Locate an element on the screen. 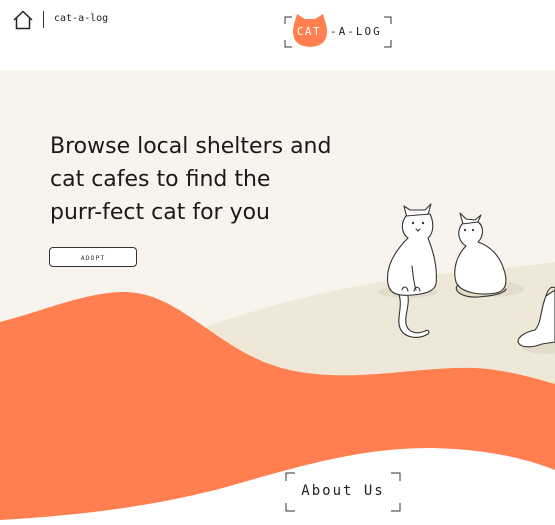 Image resolution: width=555 pixels, height=525 pixels. headline-line: Browse local shelters and is located at coordinates (191, 146).